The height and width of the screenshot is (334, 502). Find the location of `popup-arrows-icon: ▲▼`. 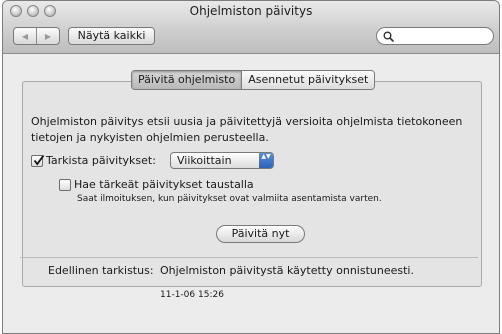

popup-arrows-icon: ▲▼ is located at coordinates (266, 160).